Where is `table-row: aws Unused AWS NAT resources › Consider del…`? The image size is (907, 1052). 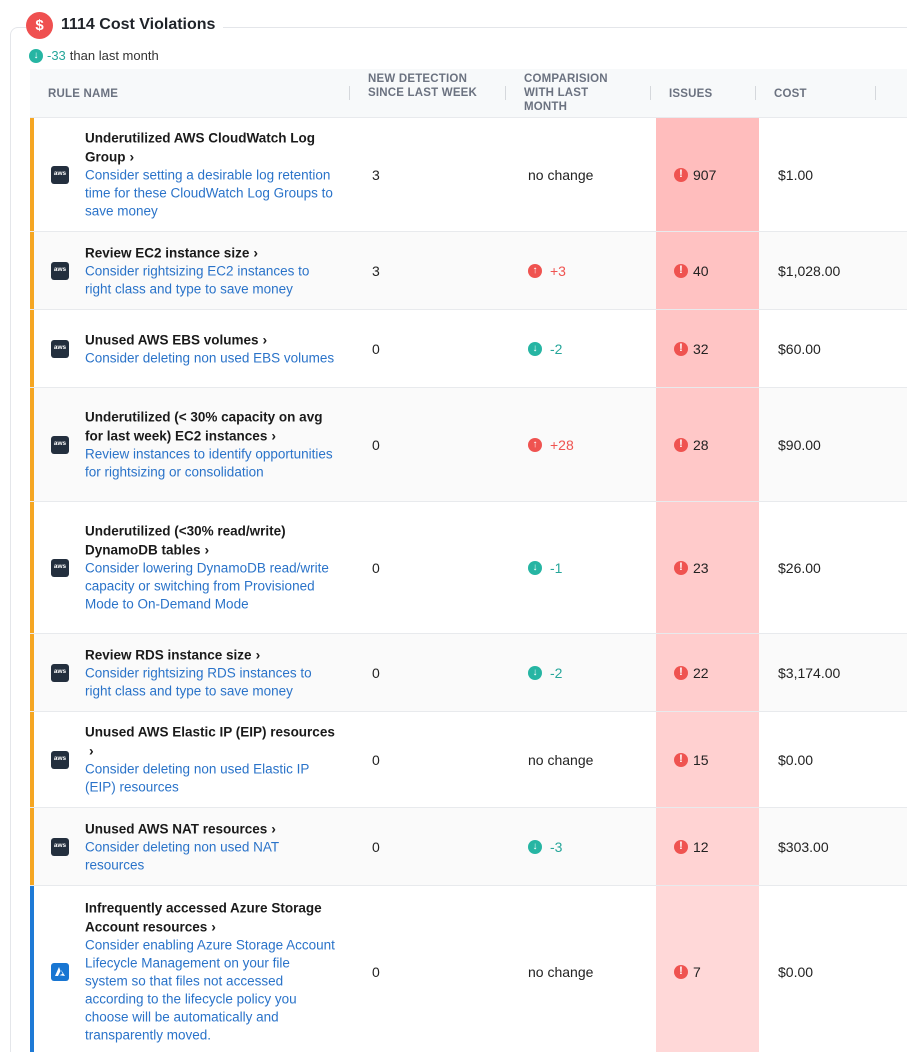
table-row: aws Unused AWS NAT resources › Consider del… is located at coordinates (468, 846).